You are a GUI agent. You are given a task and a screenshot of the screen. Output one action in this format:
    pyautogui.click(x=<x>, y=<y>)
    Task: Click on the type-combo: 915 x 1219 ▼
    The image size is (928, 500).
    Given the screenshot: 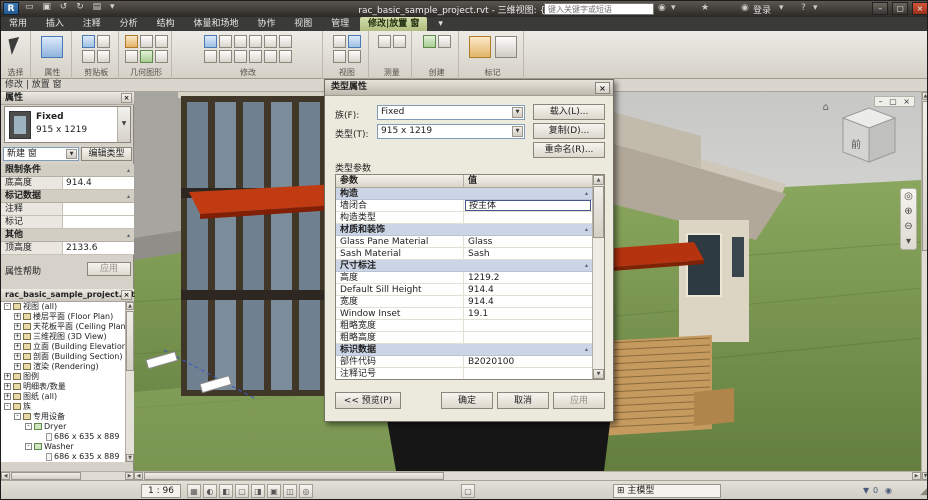 What is the action you would take?
    pyautogui.click(x=451, y=131)
    